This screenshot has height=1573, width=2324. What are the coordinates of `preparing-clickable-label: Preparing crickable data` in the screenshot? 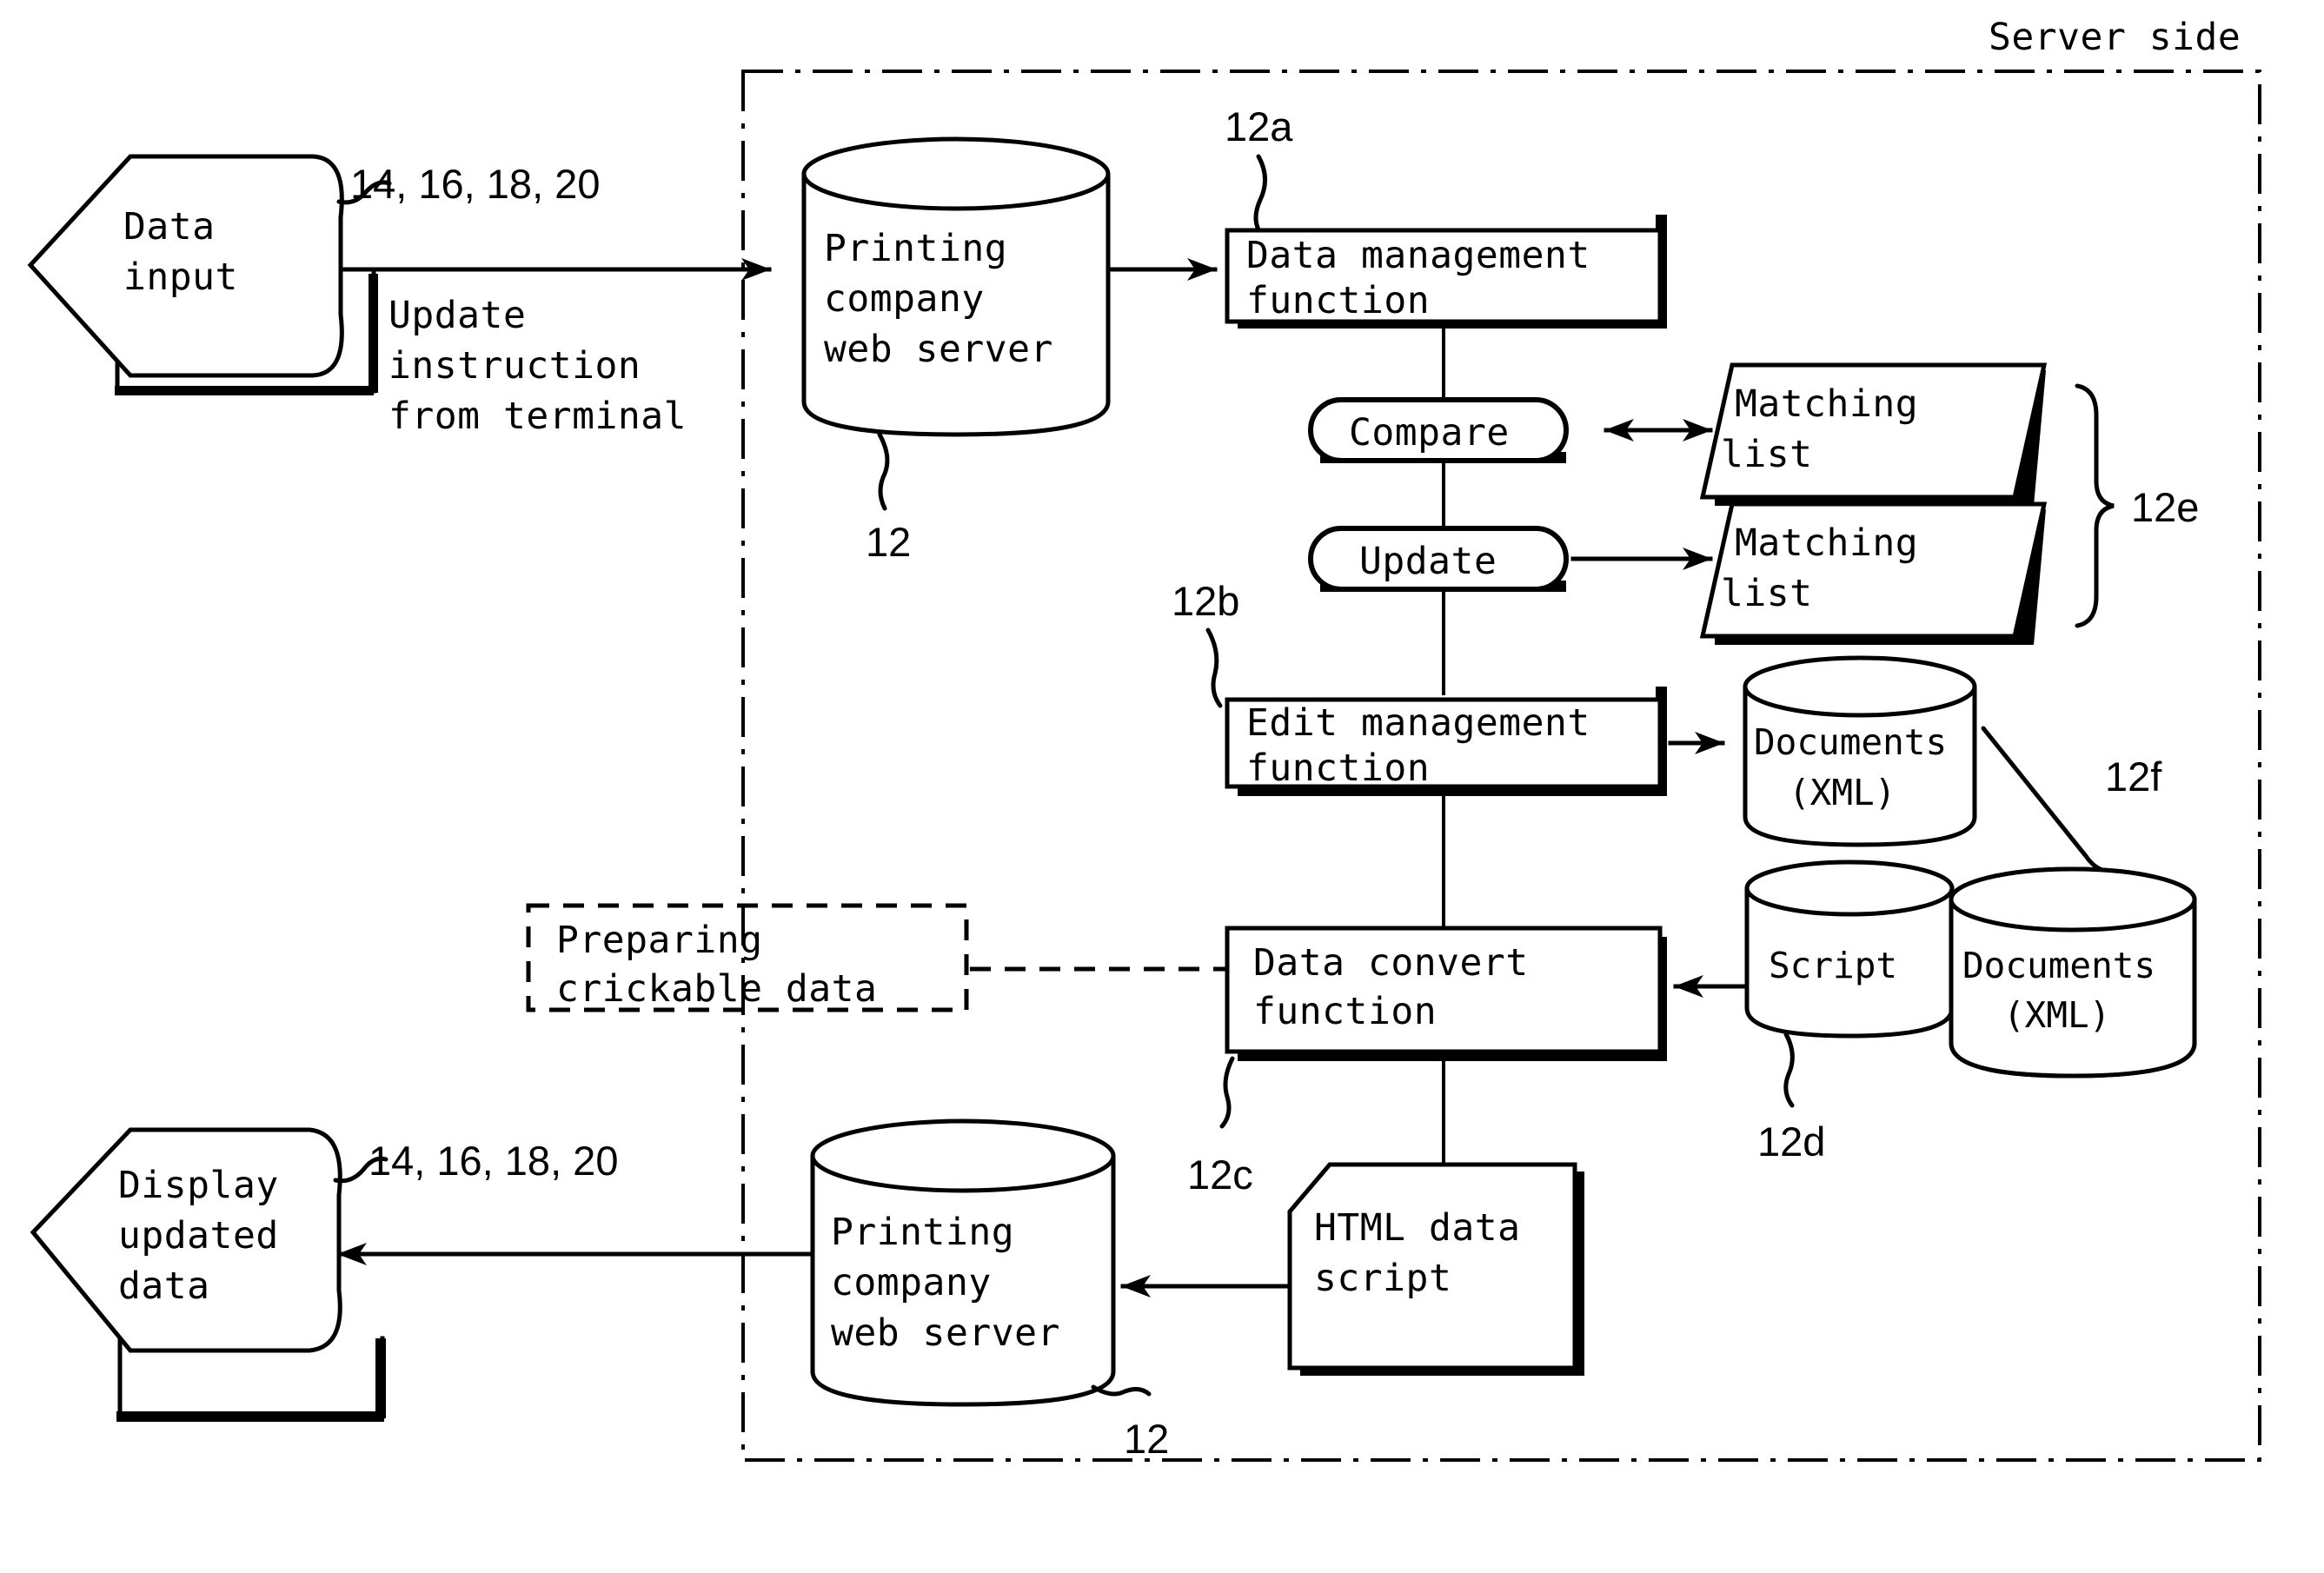 It's located at (717, 965).